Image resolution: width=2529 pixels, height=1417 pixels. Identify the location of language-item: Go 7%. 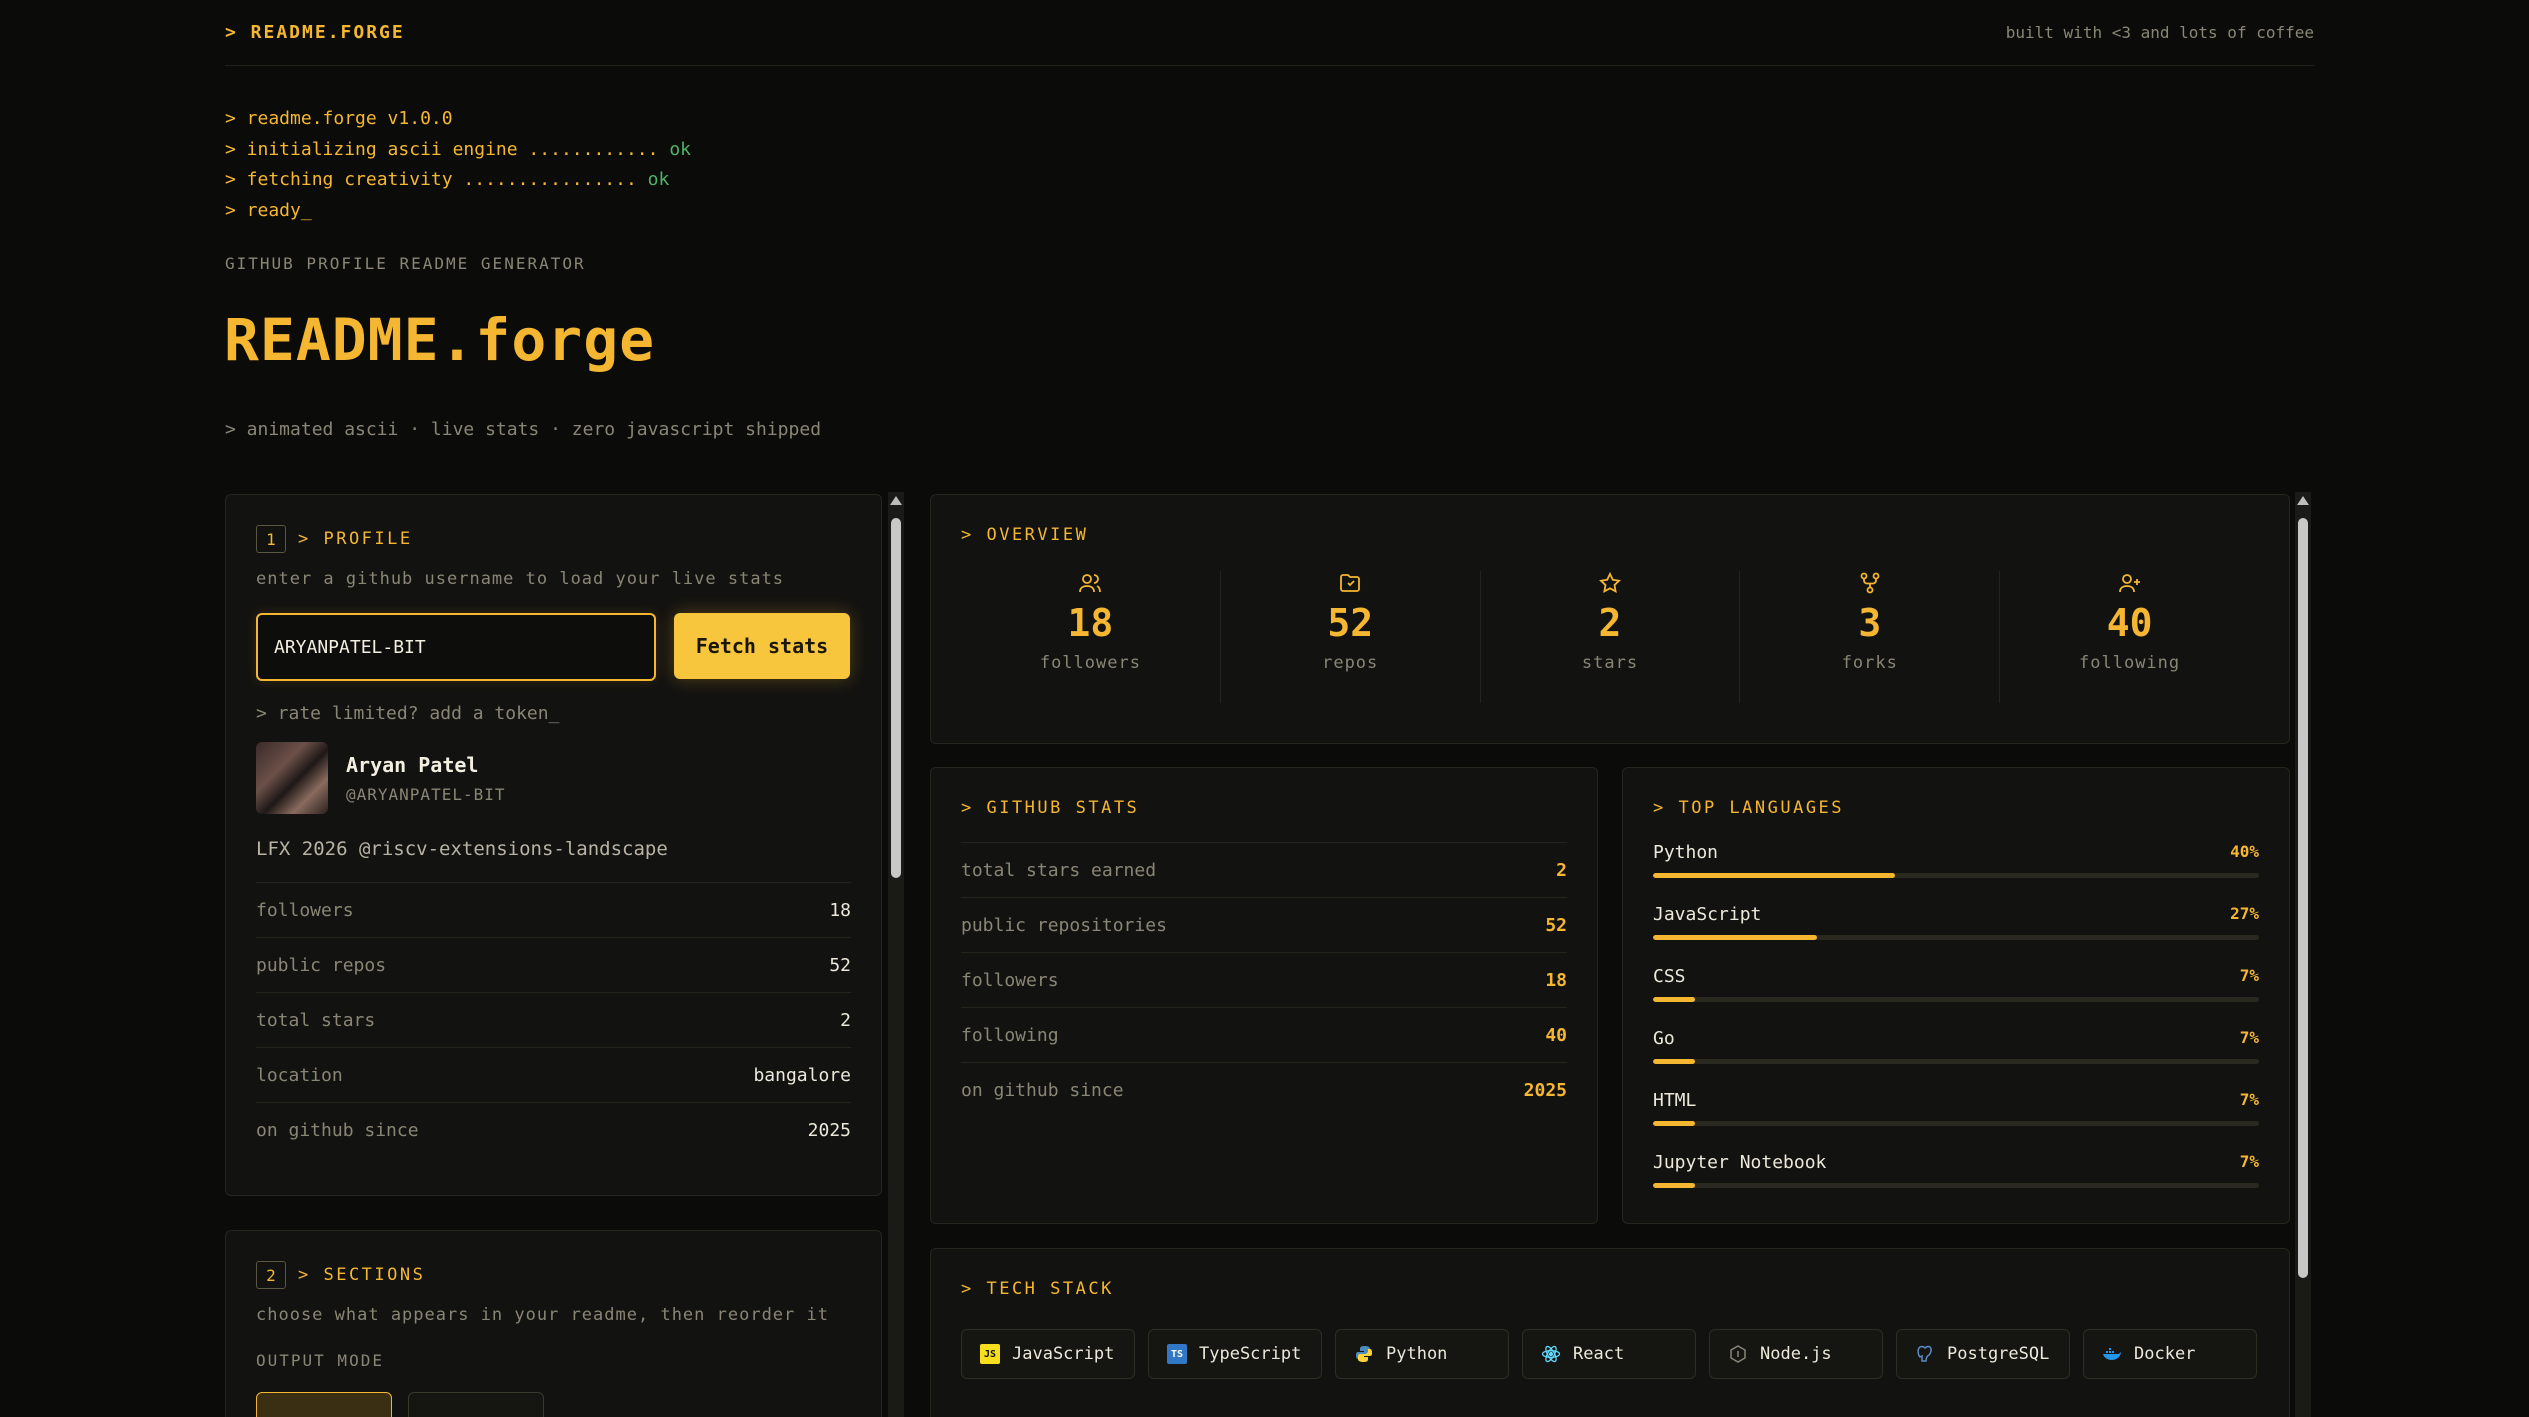
(1956, 1046).